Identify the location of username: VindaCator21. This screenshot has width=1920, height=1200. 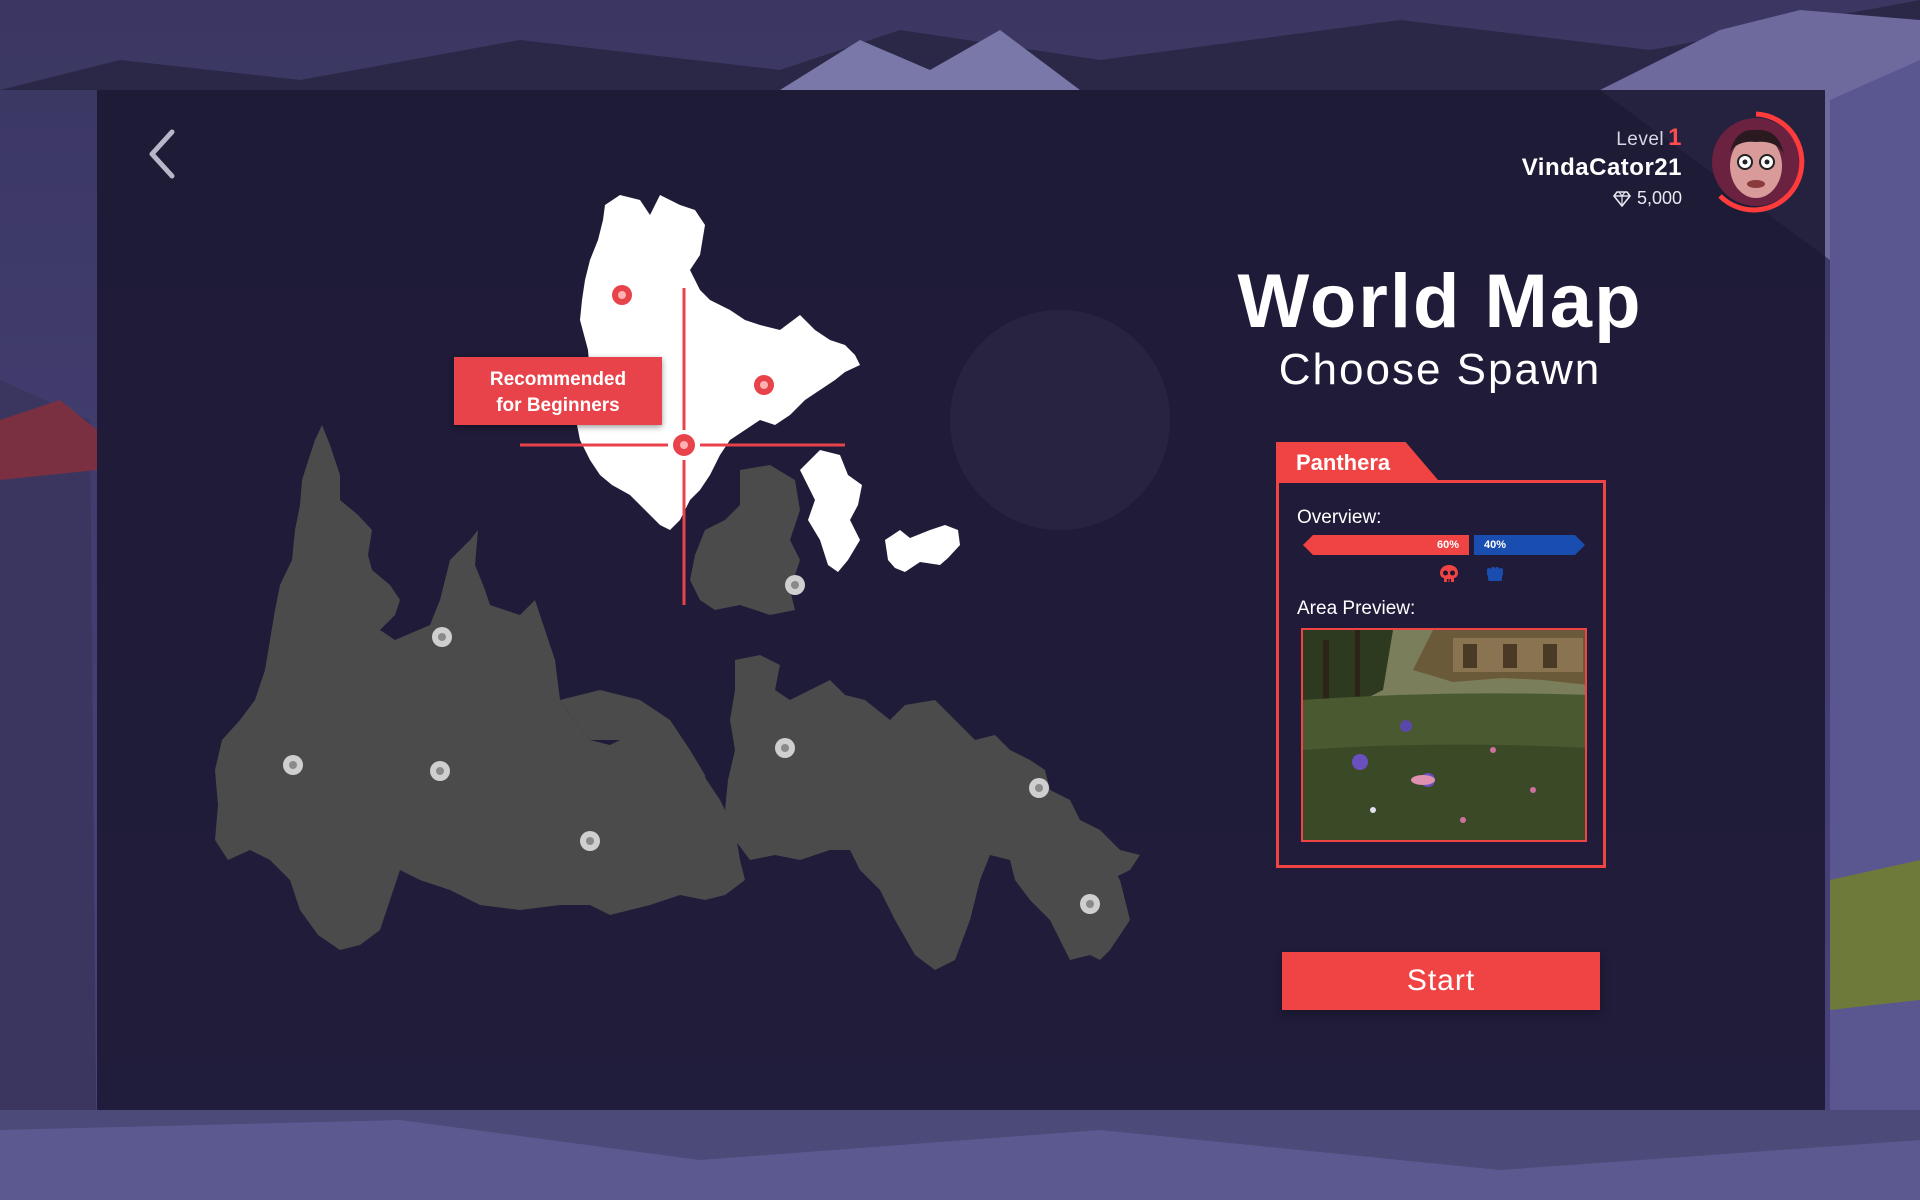
(1601, 167).